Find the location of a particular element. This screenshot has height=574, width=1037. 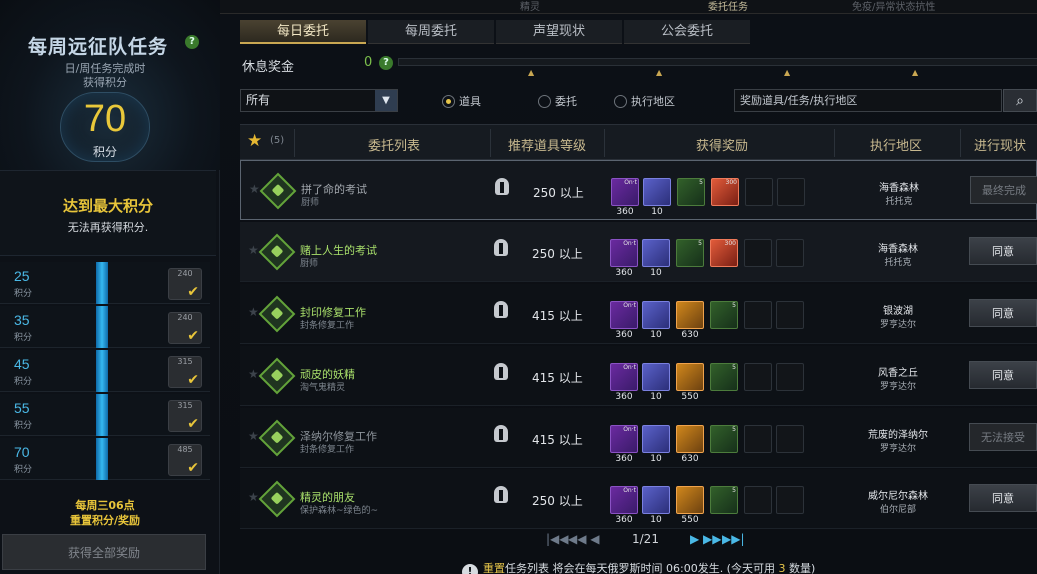

search-input: 奖励道具/任务/执行地区 is located at coordinates (868, 100).